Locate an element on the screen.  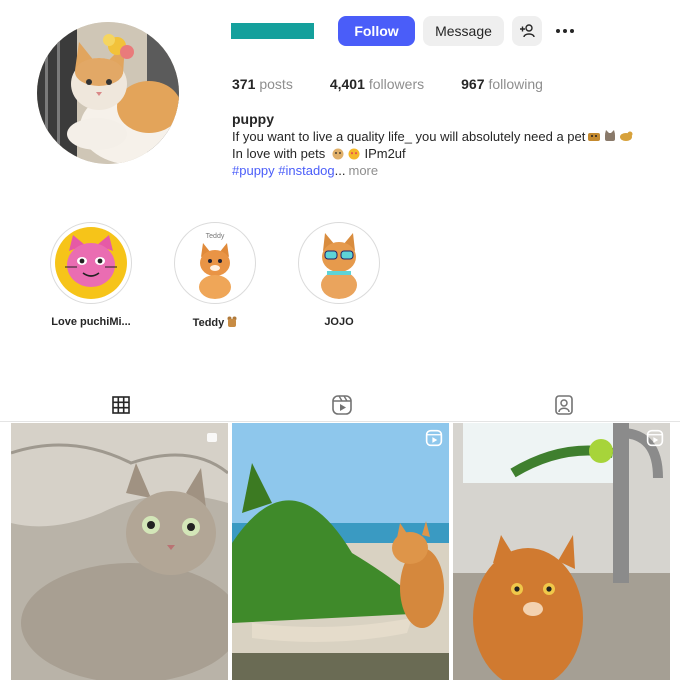
tabs-divider is located at coordinates (340, 421).